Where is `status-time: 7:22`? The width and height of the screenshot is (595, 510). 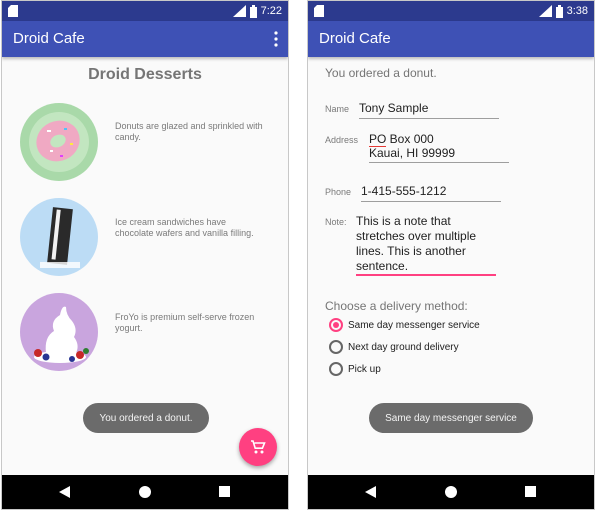 status-time: 7:22 is located at coordinates (271, 11).